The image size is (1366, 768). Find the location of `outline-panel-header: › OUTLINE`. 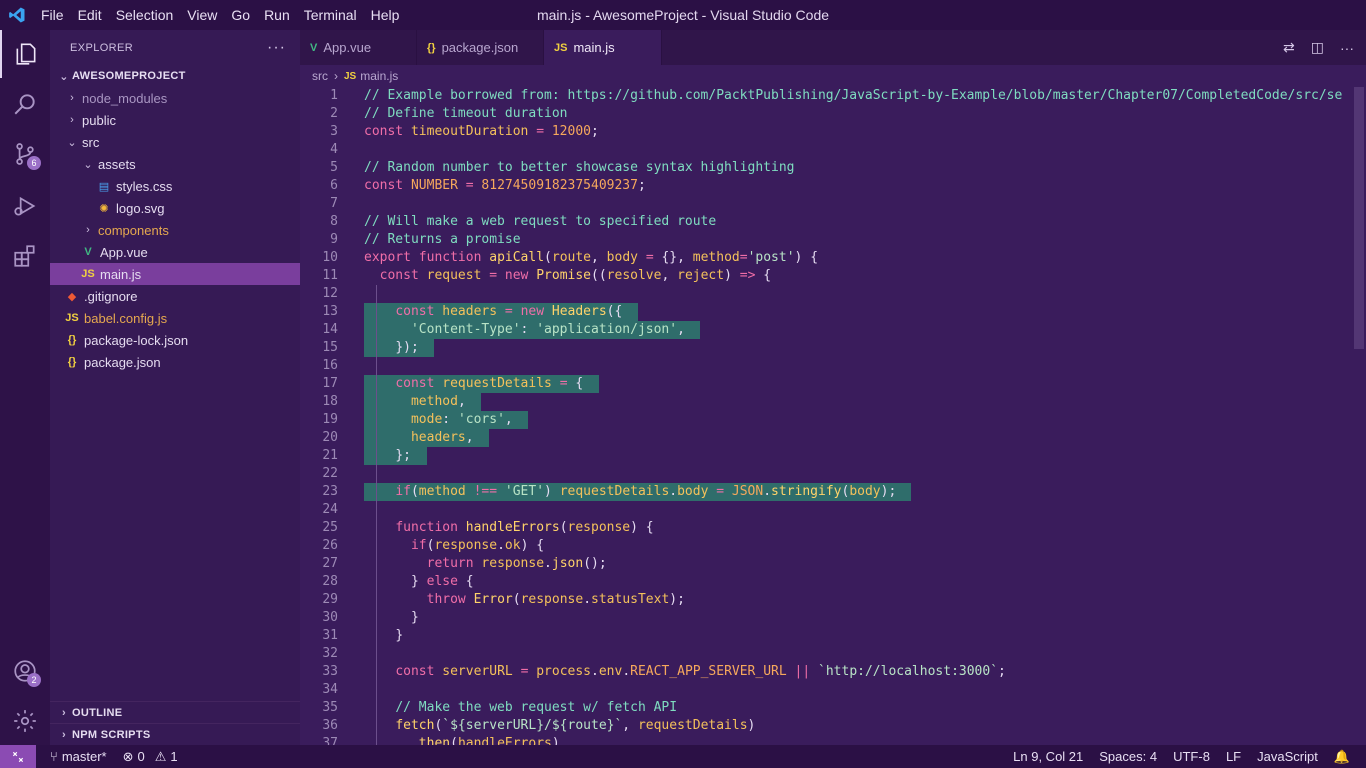

outline-panel-header: › OUTLINE is located at coordinates (175, 712).